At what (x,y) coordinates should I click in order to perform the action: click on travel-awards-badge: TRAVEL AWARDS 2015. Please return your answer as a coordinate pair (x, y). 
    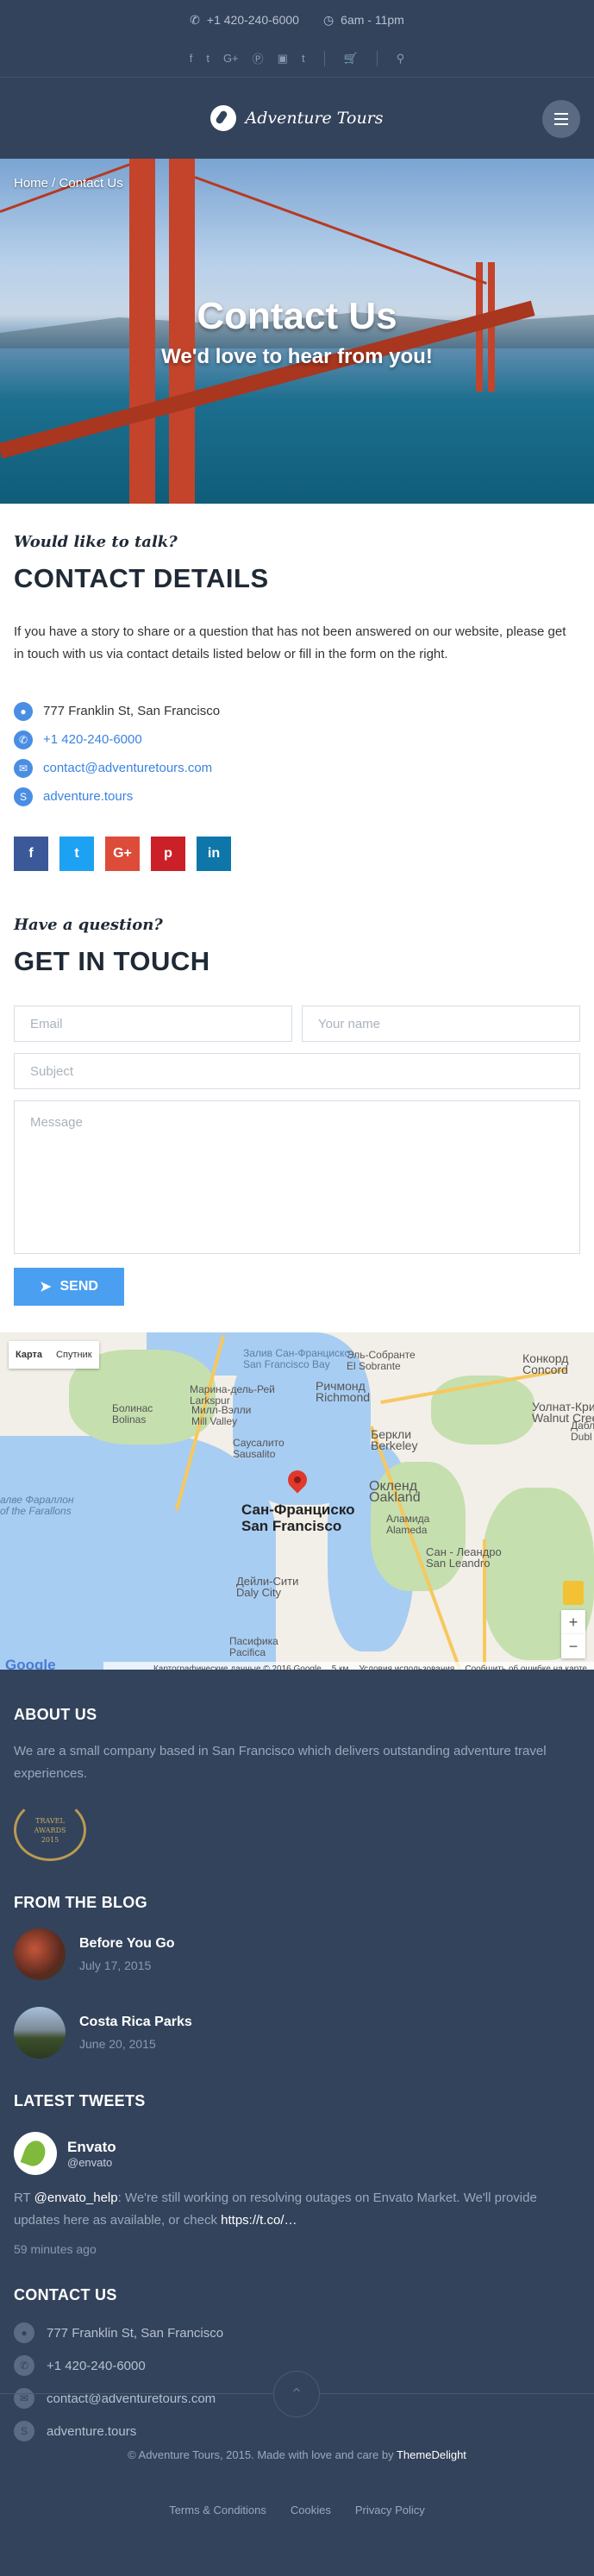
    Looking at the image, I should click on (50, 1830).